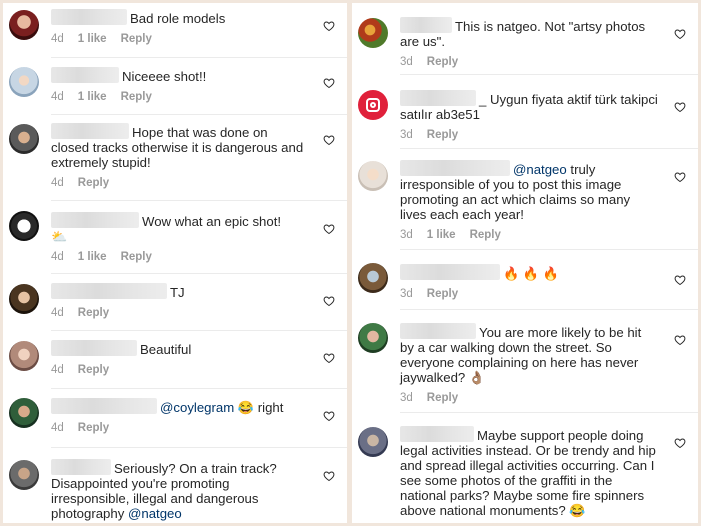  Describe the element at coordinates (175, 302) in the screenshot. I see `comment-item: TJ 4d Reply` at that location.